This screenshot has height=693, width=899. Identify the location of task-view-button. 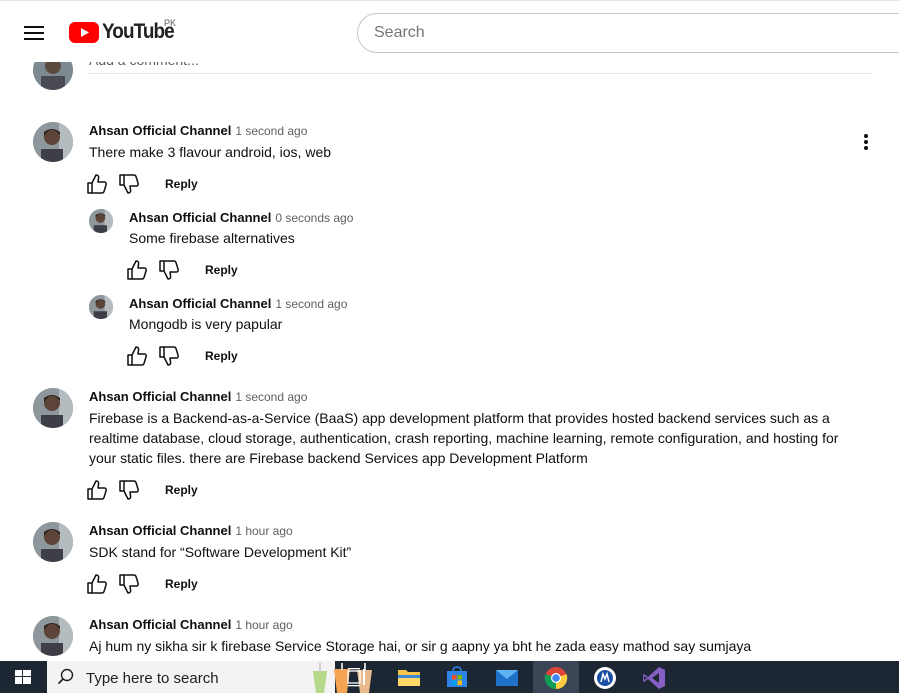
(358, 677).